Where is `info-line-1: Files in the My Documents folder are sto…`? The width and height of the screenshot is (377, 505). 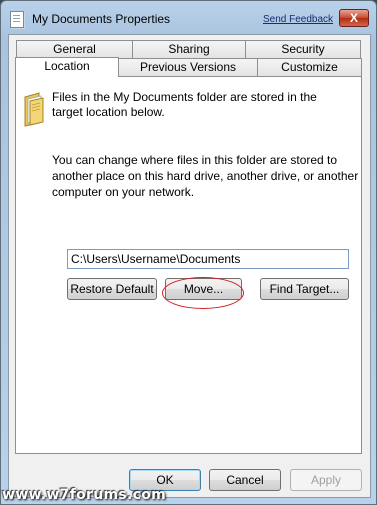
info-line-1: Files in the My Documents folder are sto… is located at coordinates (184, 97).